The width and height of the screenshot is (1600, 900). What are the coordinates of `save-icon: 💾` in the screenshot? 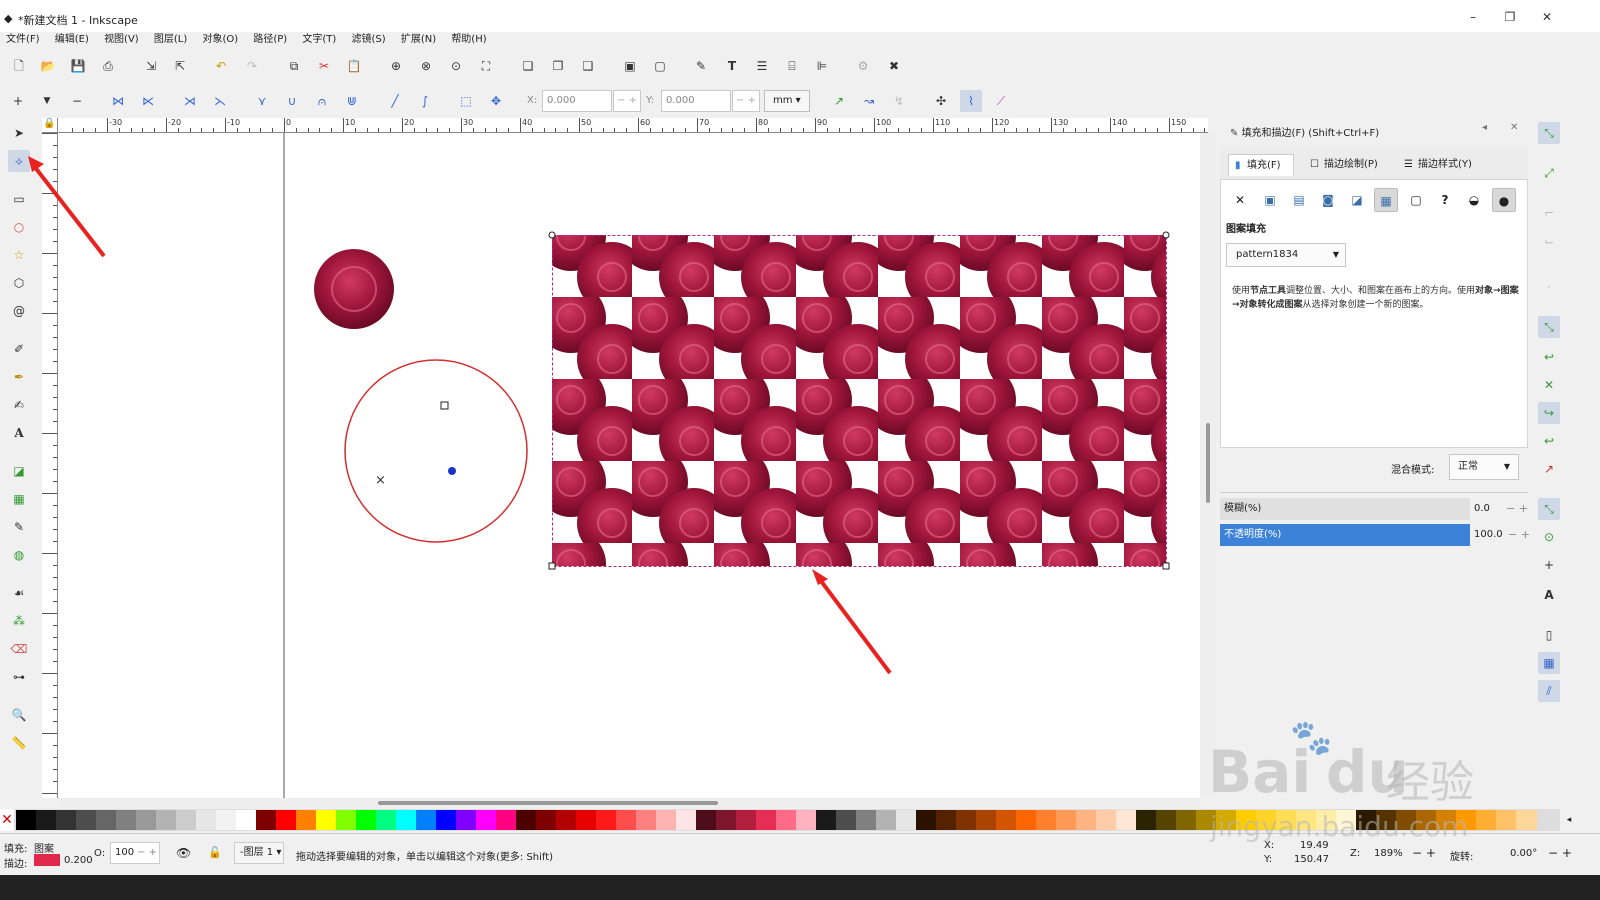 It's located at (78, 66).